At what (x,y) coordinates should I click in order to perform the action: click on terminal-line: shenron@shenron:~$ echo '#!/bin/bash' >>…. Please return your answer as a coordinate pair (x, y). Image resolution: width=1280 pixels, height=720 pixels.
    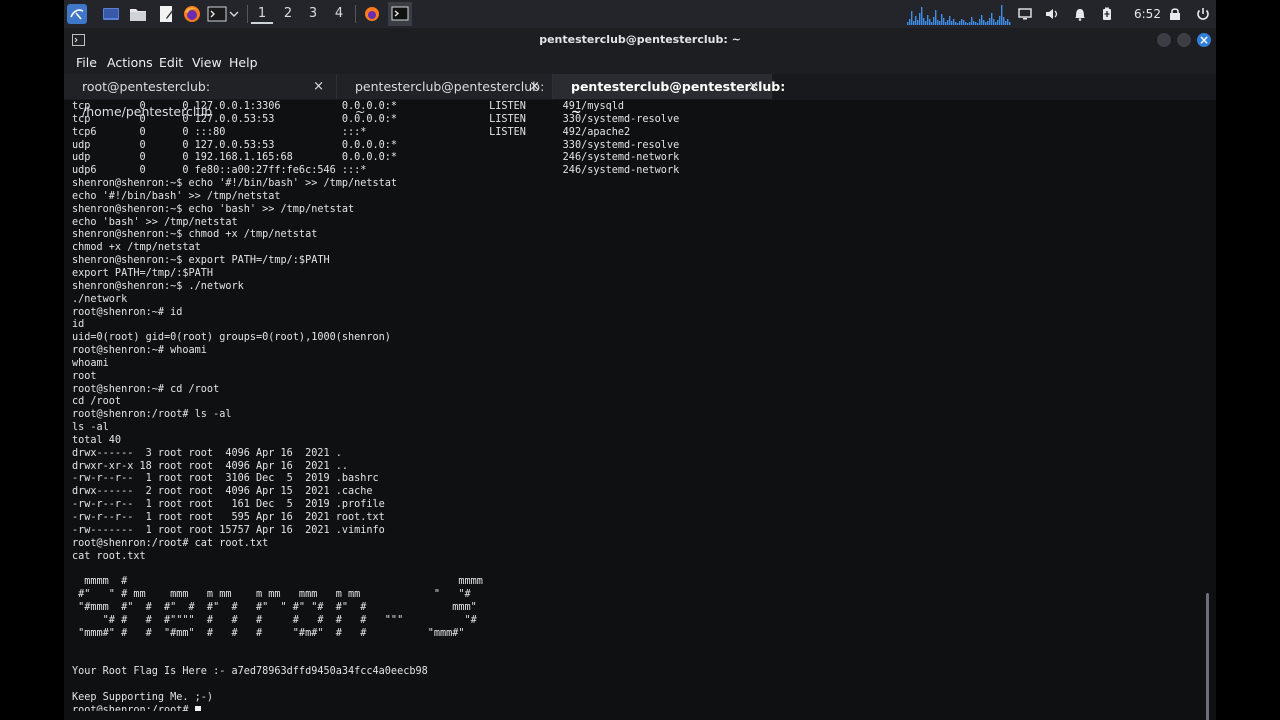
    Looking at the image, I should click on (235, 184).